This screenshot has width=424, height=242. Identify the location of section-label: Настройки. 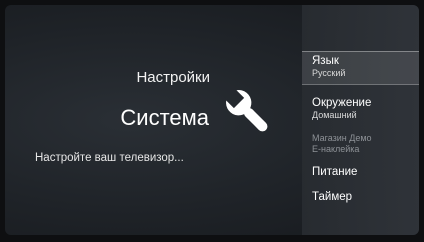
(173, 77).